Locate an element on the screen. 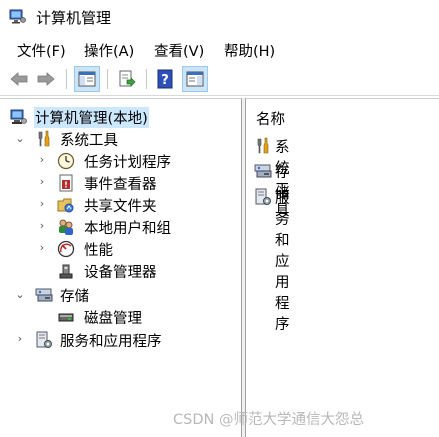 The width and height of the screenshot is (439, 437). menu-help: 帮助(H) is located at coordinates (249, 50).